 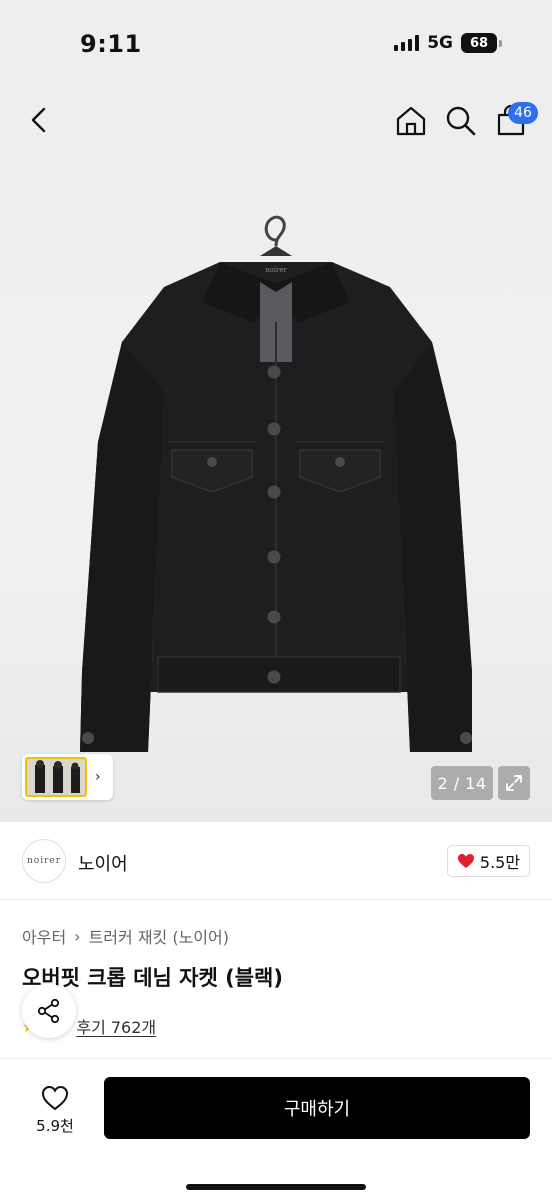 I want to click on wishlist-count: 5.9천, so click(x=55, y=1125).